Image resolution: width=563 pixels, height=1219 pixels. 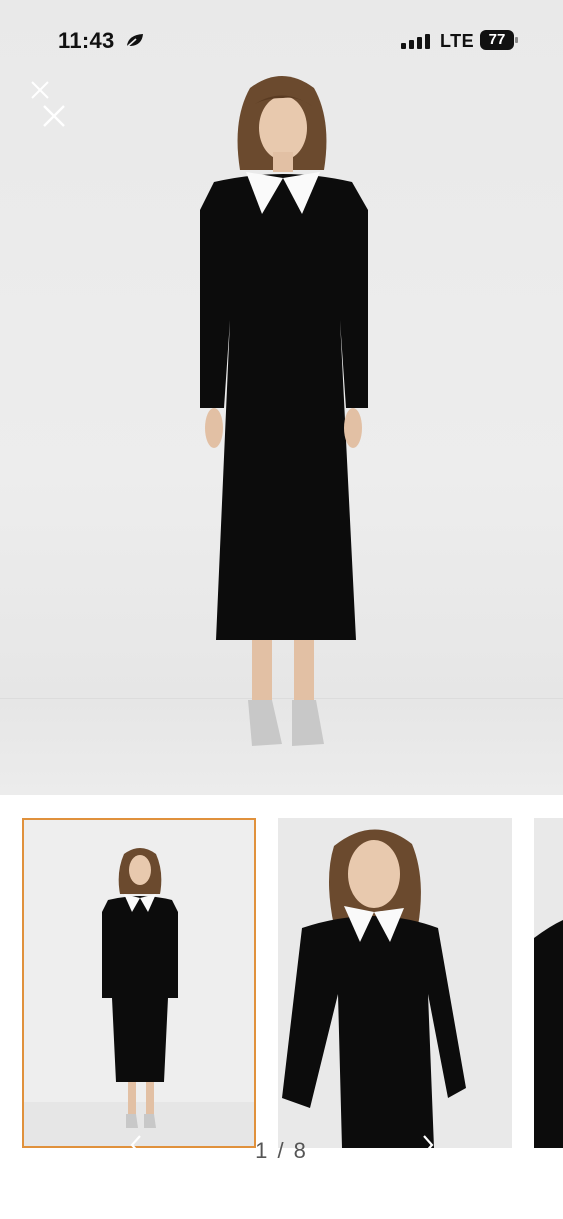 What do you see at coordinates (139, 997) in the screenshot?
I see `thumbnail-1-figure` at bounding box center [139, 997].